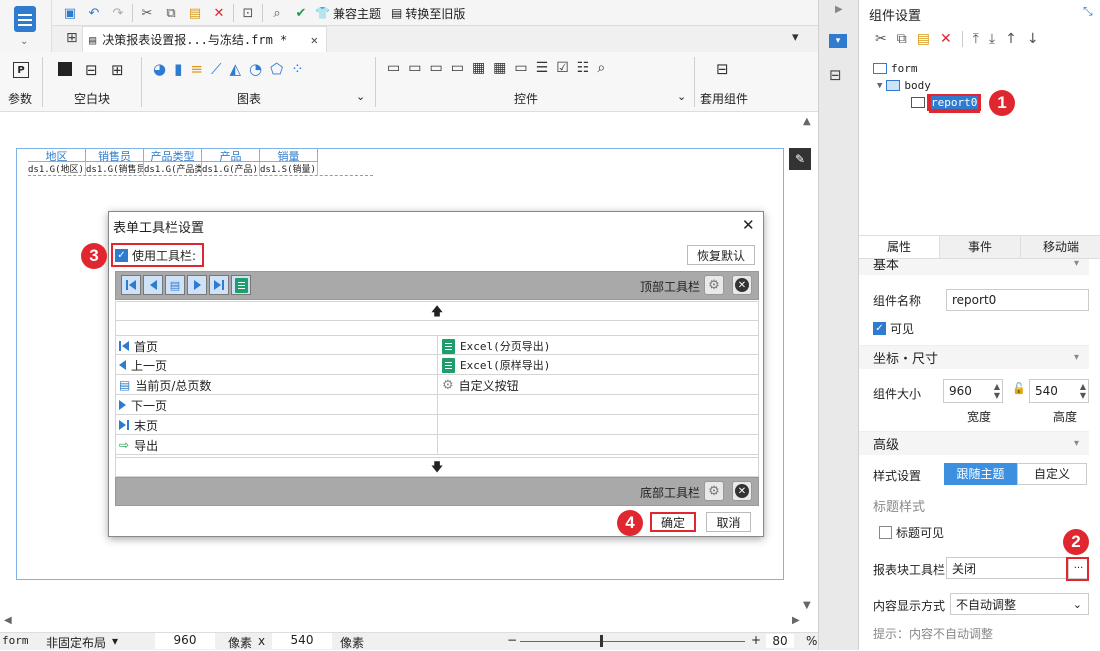 The width and height of the screenshot is (1100, 651). Describe the element at coordinates (70, 13) in the screenshot. I see `save-icon: ▣` at that location.